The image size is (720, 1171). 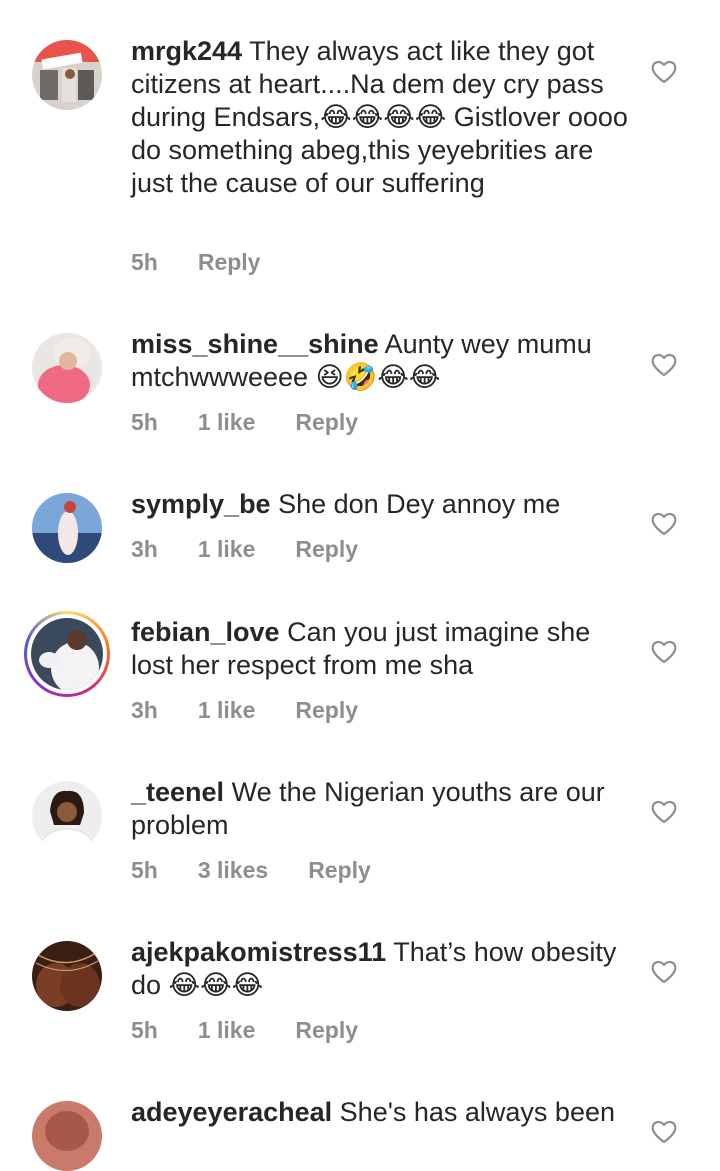 What do you see at coordinates (477, 1112) in the screenshot?
I see `comment-text: She's has always been` at bounding box center [477, 1112].